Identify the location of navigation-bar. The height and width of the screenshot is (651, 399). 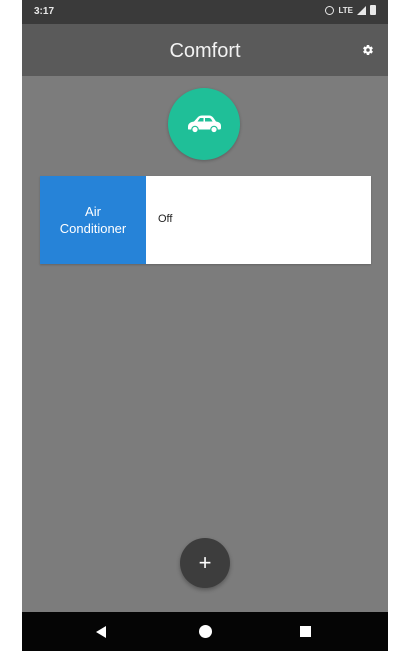
(205, 631).